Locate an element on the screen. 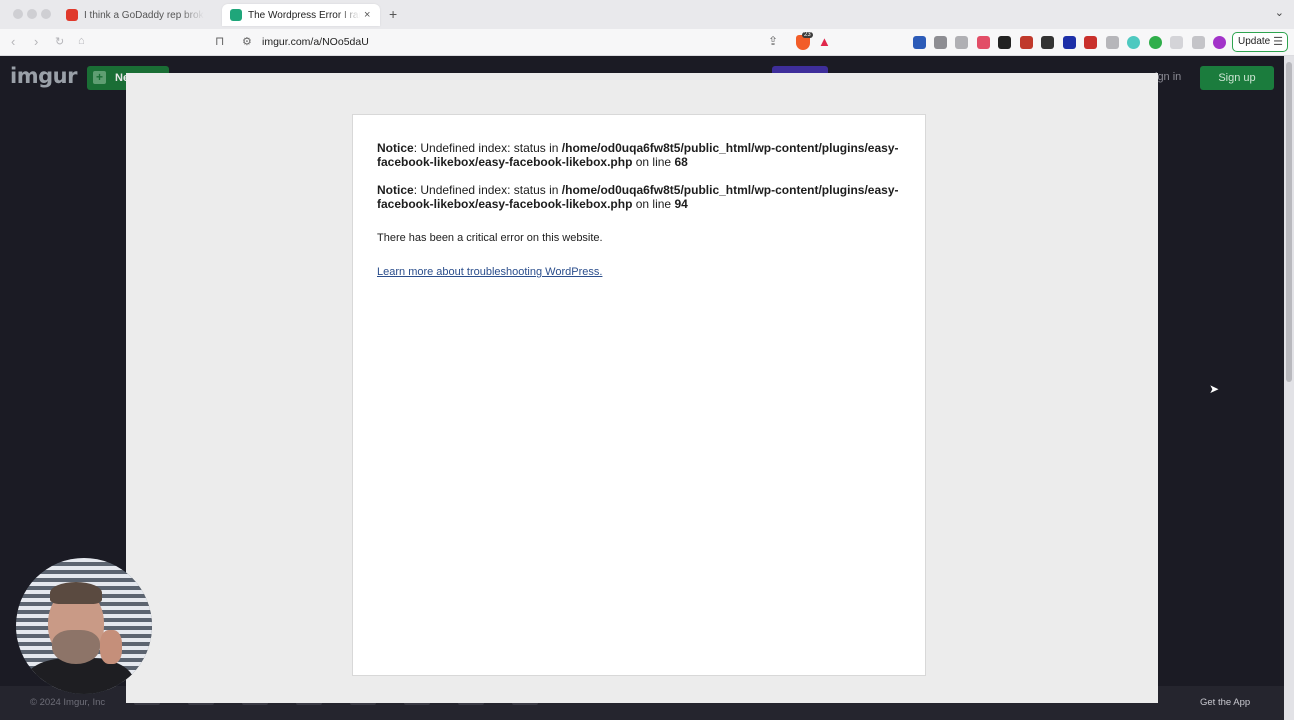  site-settings-icon: ⚙ is located at coordinates (247, 41).